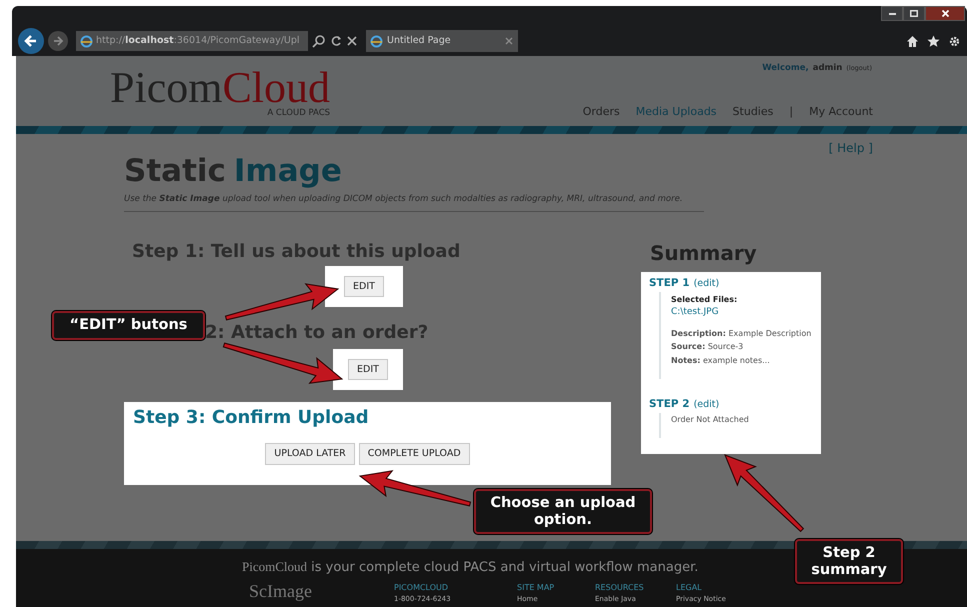 The width and height of the screenshot is (967, 607). What do you see at coordinates (192, 41) in the screenshot?
I see `address-bar: http://localhost:36014/PicomGateway/Upl` at bounding box center [192, 41].